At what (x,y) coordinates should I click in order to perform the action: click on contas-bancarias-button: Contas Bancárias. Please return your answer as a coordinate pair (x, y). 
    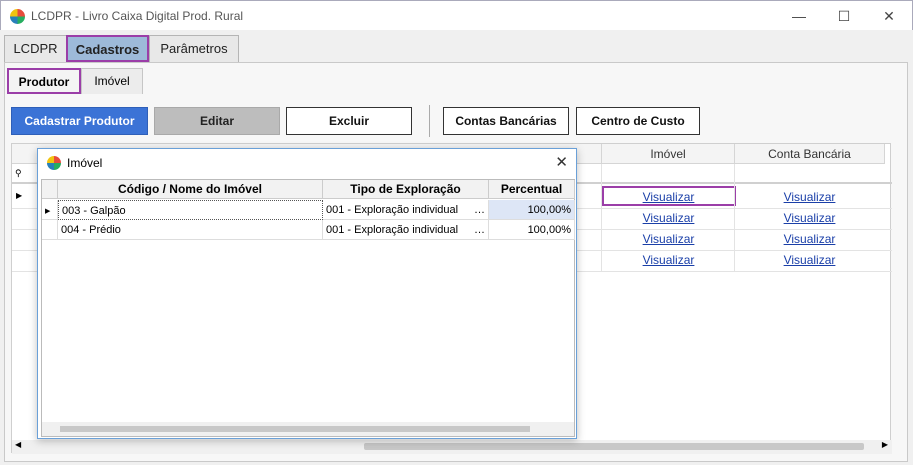
    Looking at the image, I should click on (506, 121).